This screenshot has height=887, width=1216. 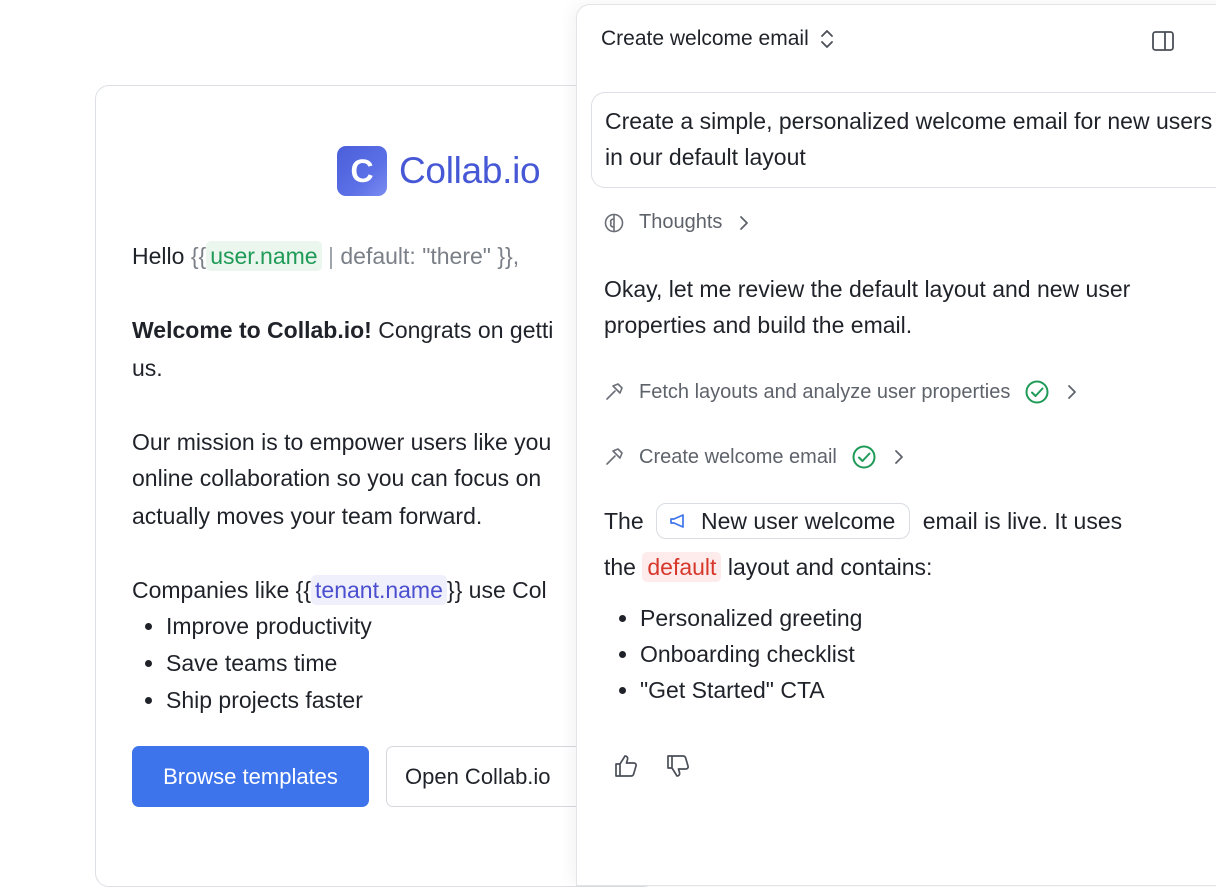 What do you see at coordinates (681, 222) in the screenshot?
I see `thoughts-label: Thoughts` at bounding box center [681, 222].